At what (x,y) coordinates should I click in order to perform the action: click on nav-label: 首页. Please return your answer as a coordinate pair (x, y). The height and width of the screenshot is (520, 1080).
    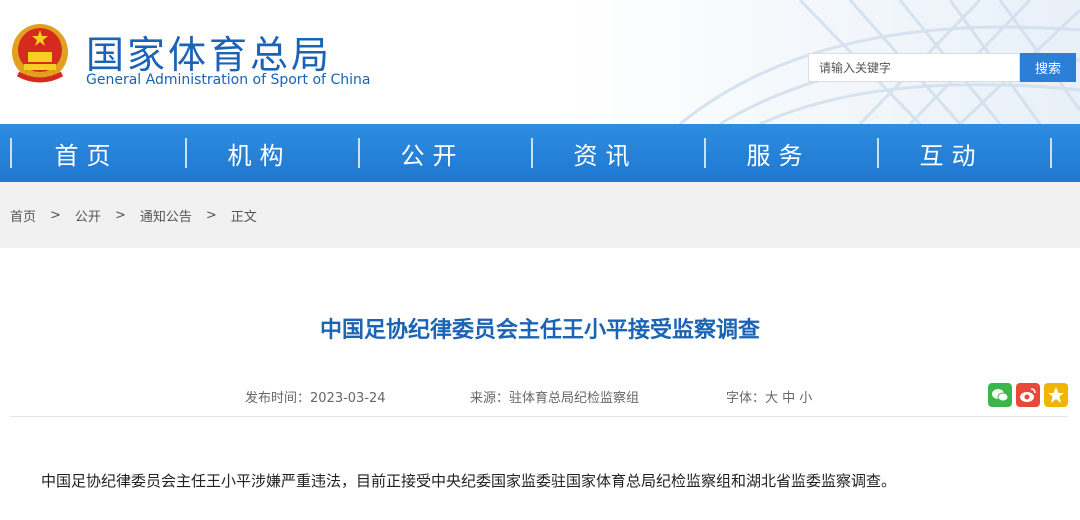
    Looking at the image, I should click on (86, 155).